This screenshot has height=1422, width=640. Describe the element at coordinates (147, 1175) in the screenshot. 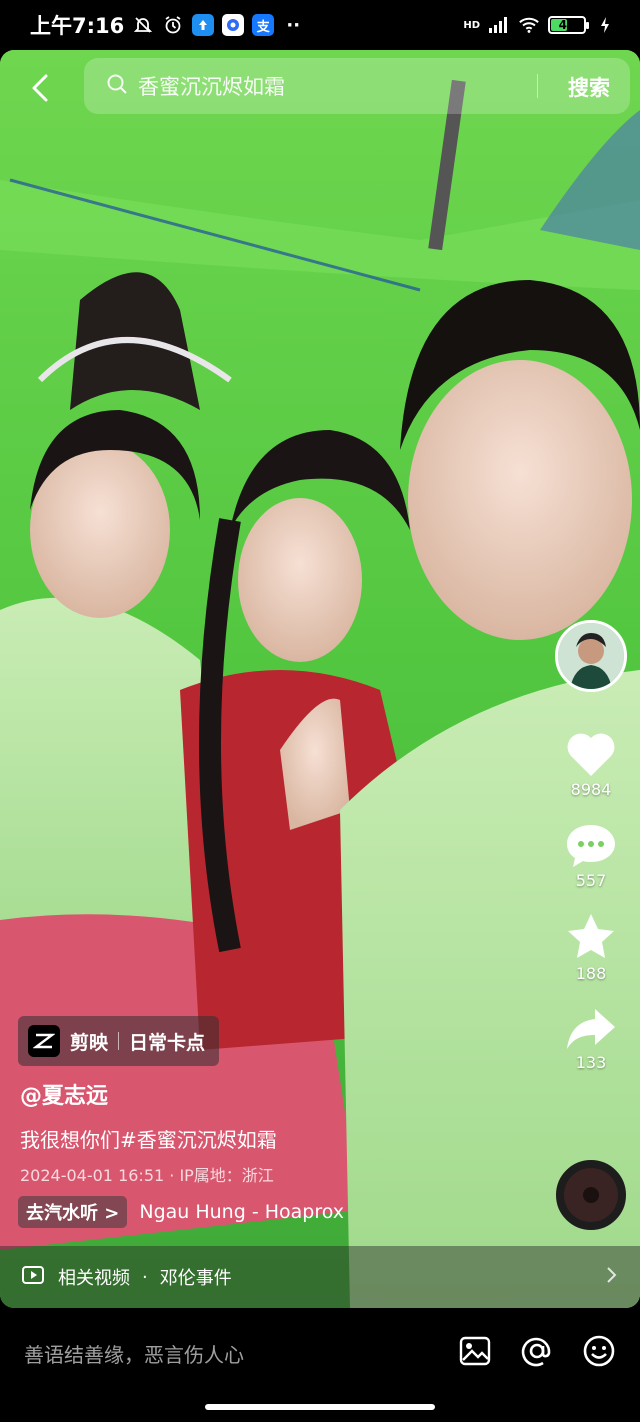

I see `post-meta: 2024-04-01 16:51 · IP属地：浙江` at that location.